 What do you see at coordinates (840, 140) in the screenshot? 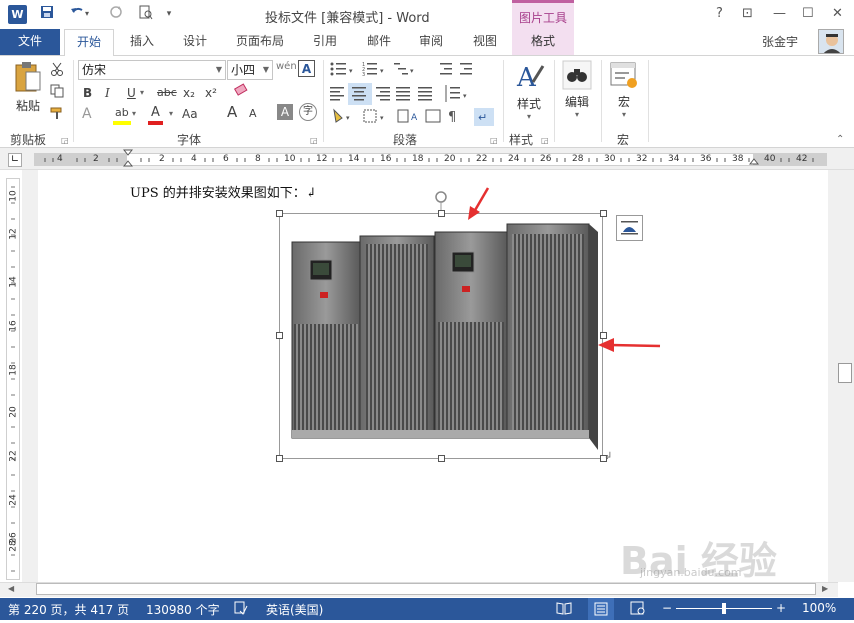
I see `collapse-ribbon-icon: ⌃` at bounding box center [840, 140].